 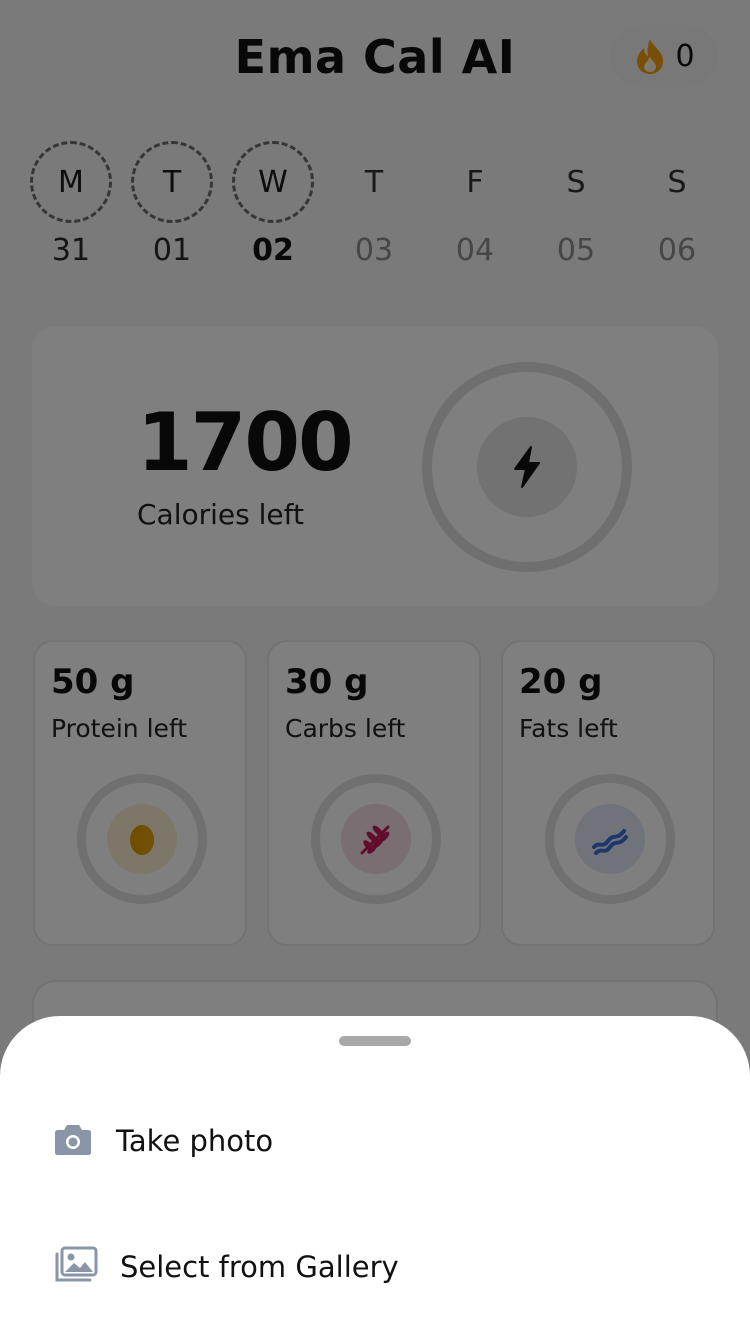 I want to click on camera-icon, so click(x=73, y=1140).